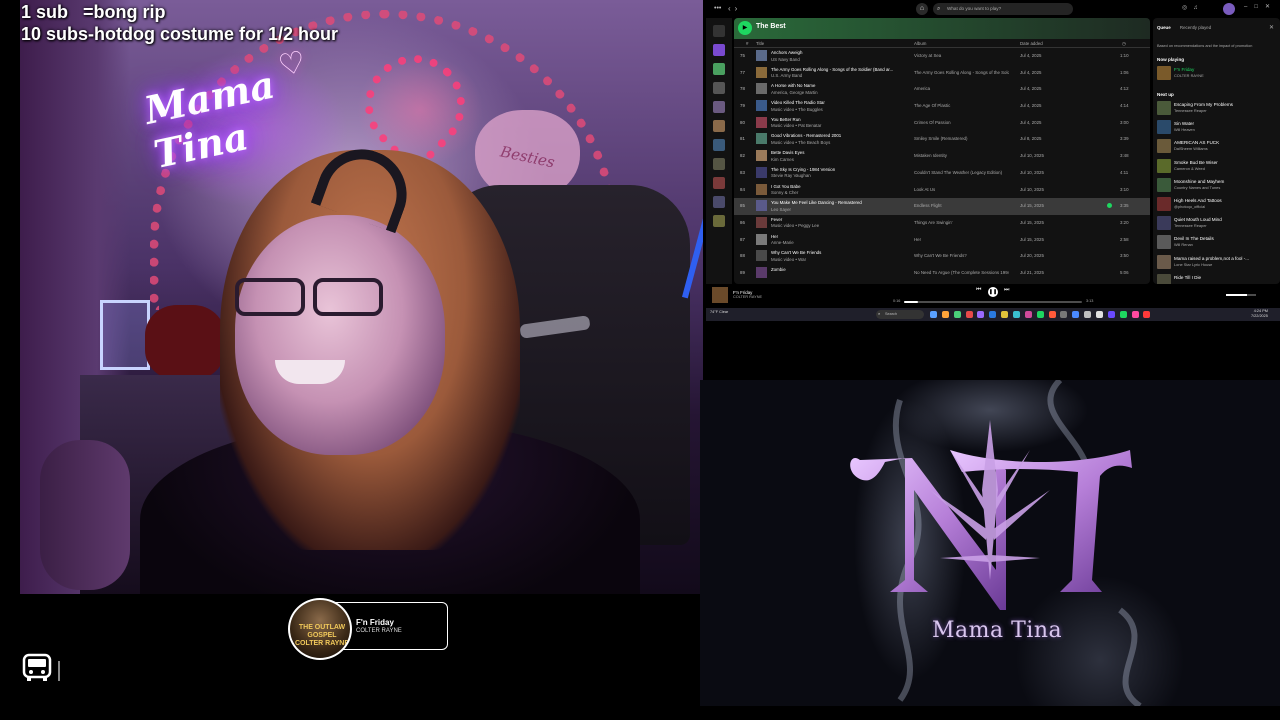 This screenshot has width=1280, height=720. What do you see at coordinates (1217, 165) in the screenshot?
I see `queue-item: Smoke Bud Be Wiser Cameron & Weed` at bounding box center [1217, 165].